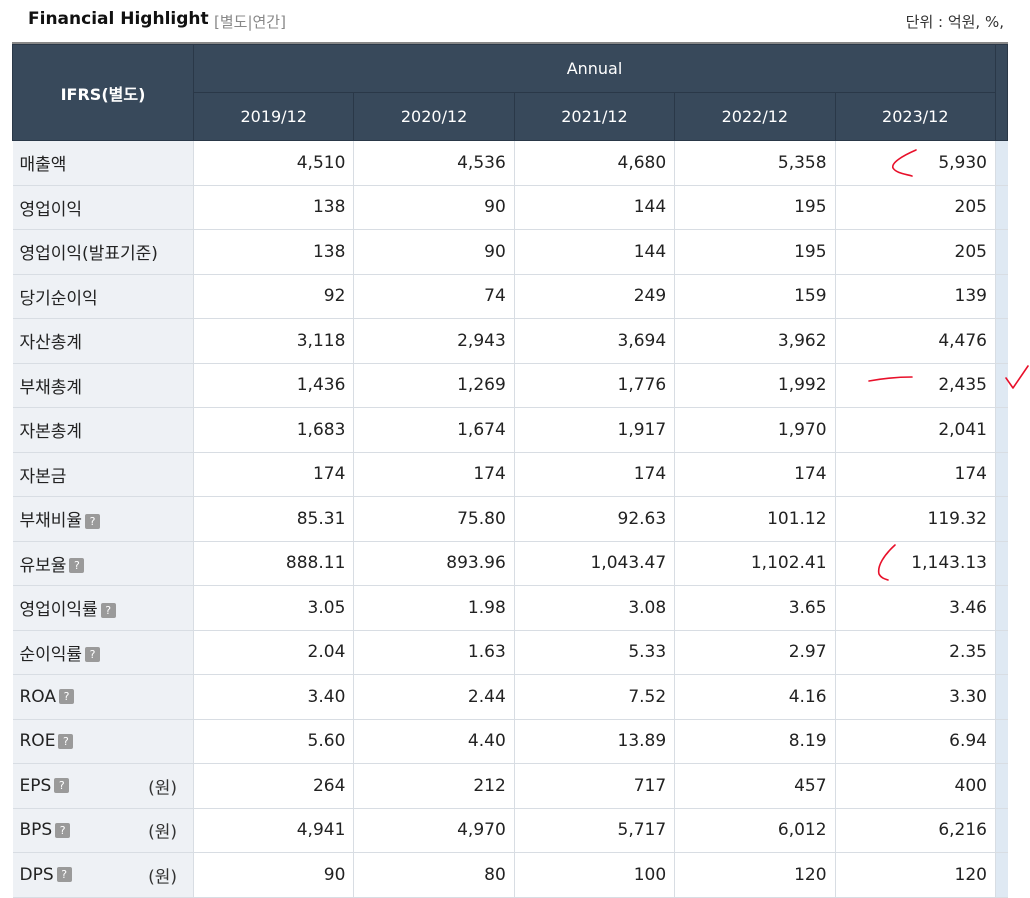 The width and height of the screenshot is (1030, 898). I want to click on value-cell: 264, so click(274, 786).